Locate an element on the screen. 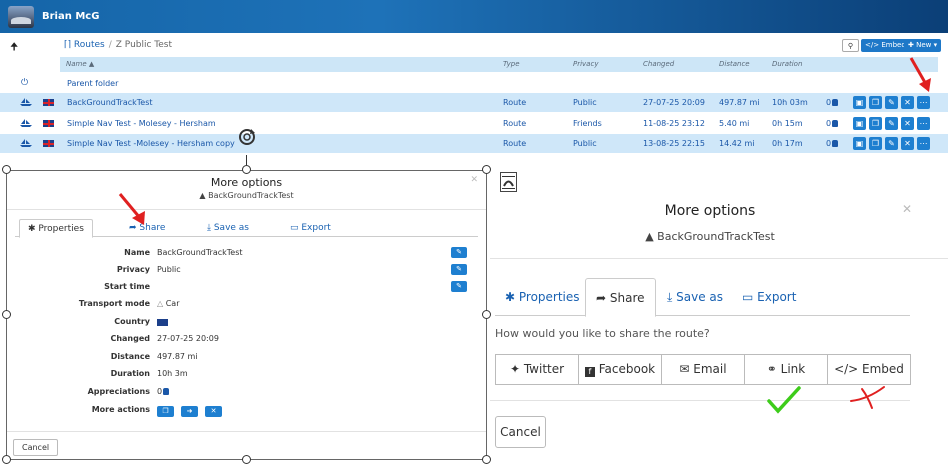 Image resolution: width=948 pixels, height=472 pixels. column-header-type: Type is located at coordinates (511, 64).